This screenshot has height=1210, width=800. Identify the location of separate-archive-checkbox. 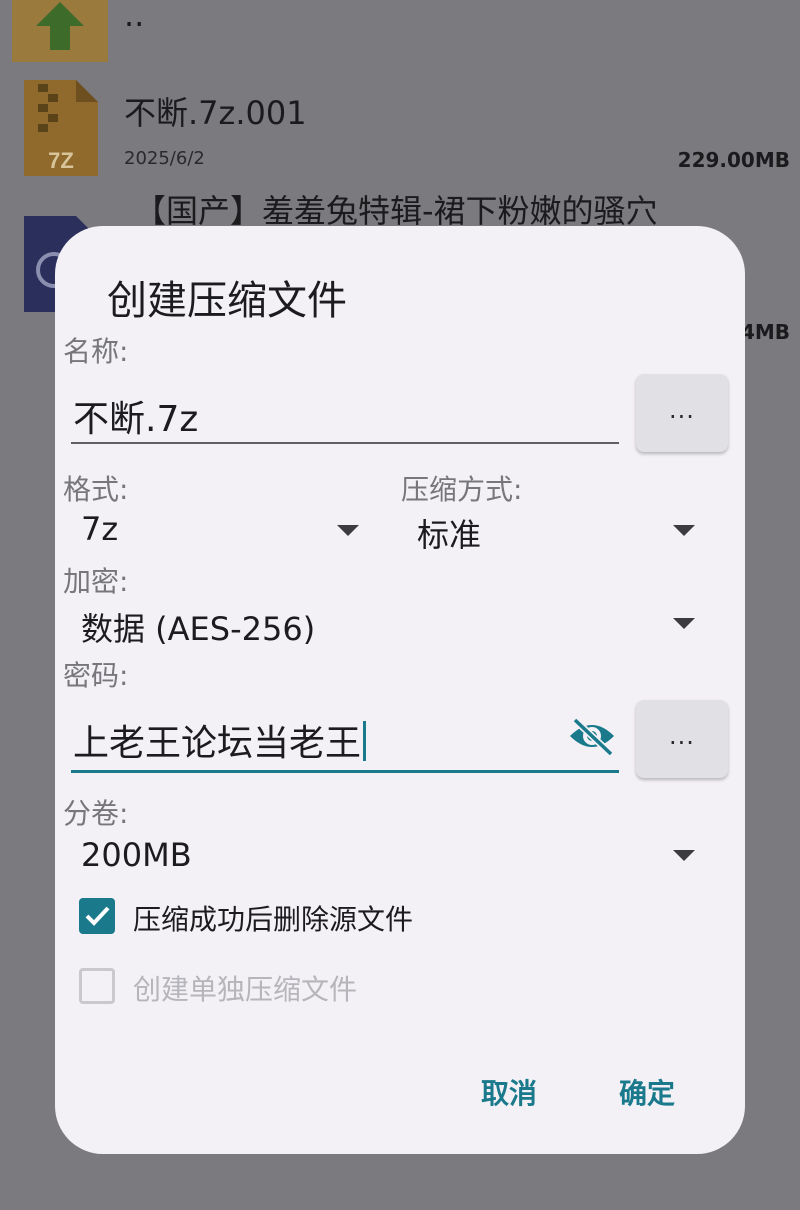
(97, 986).